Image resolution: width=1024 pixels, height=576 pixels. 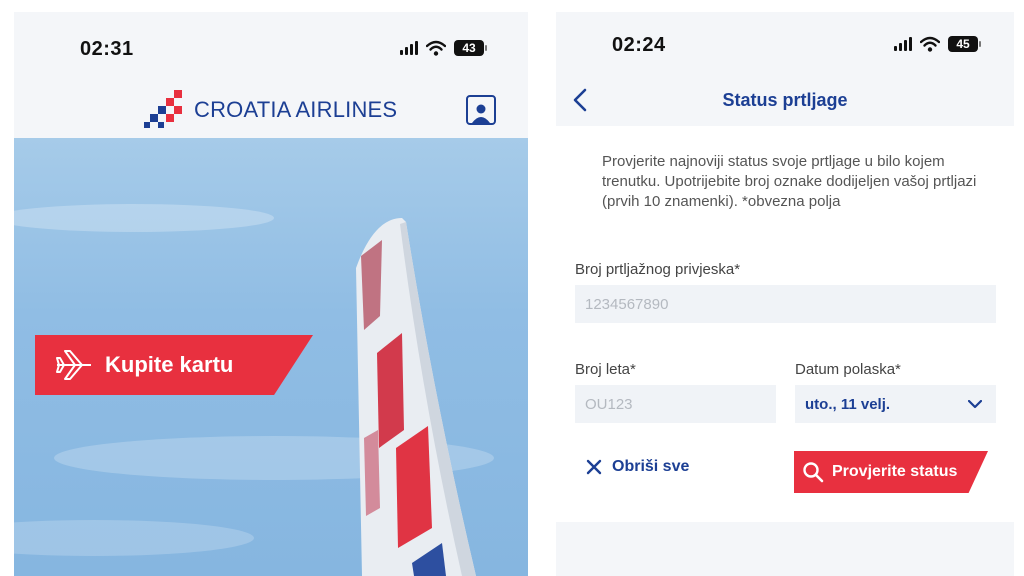 I want to click on tag-number-input: 1234567890, so click(x=785, y=304).